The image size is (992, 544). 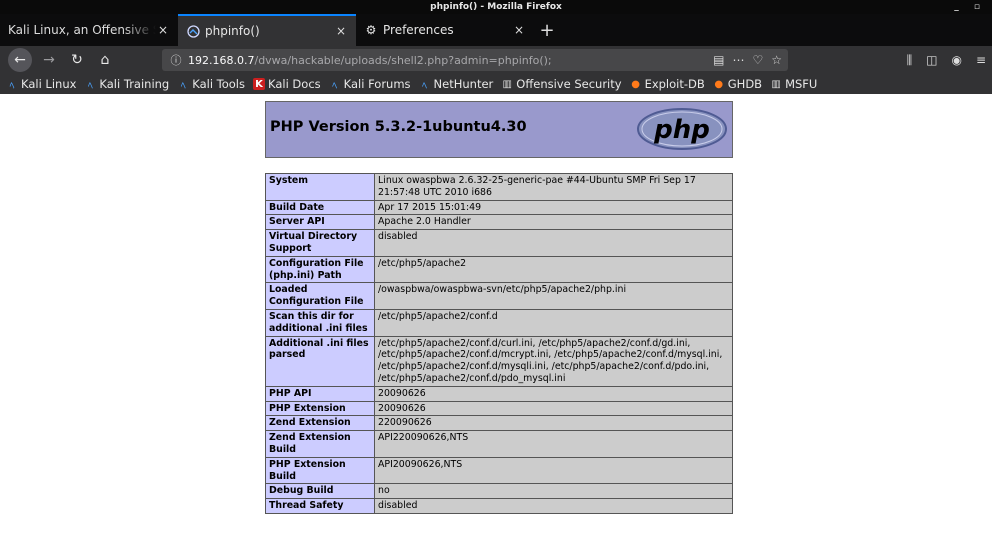 I want to click on table-row: PHP Extension 20090626, so click(x=499, y=408).